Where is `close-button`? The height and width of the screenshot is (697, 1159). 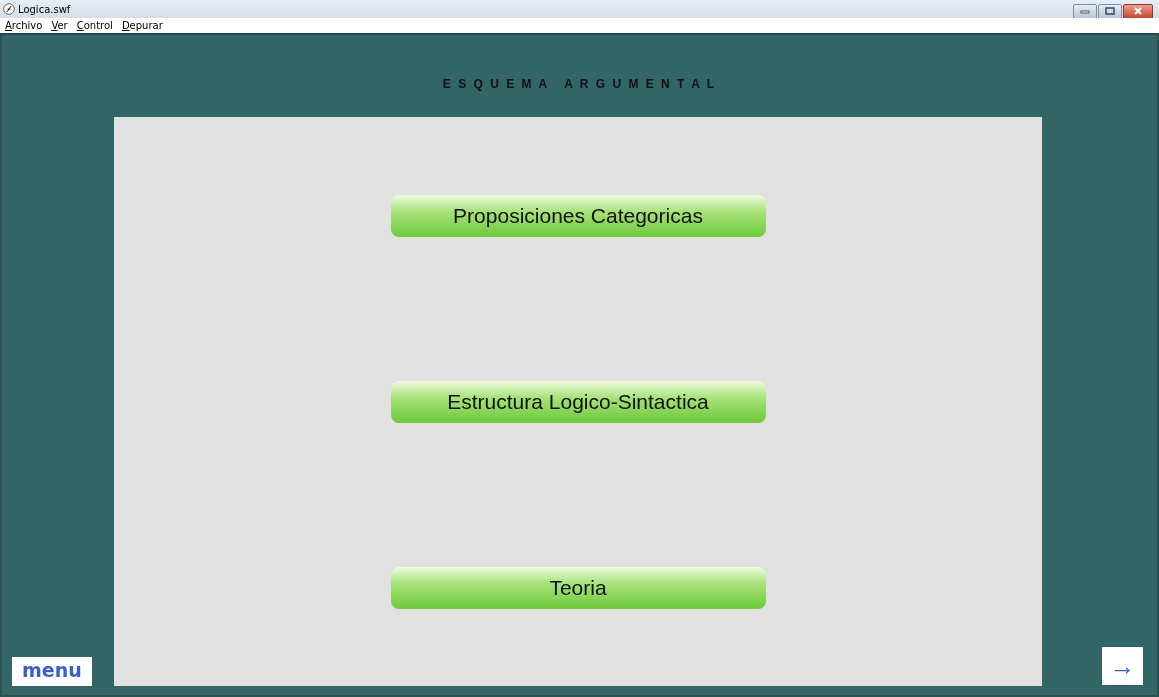 close-button is located at coordinates (1138, 11).